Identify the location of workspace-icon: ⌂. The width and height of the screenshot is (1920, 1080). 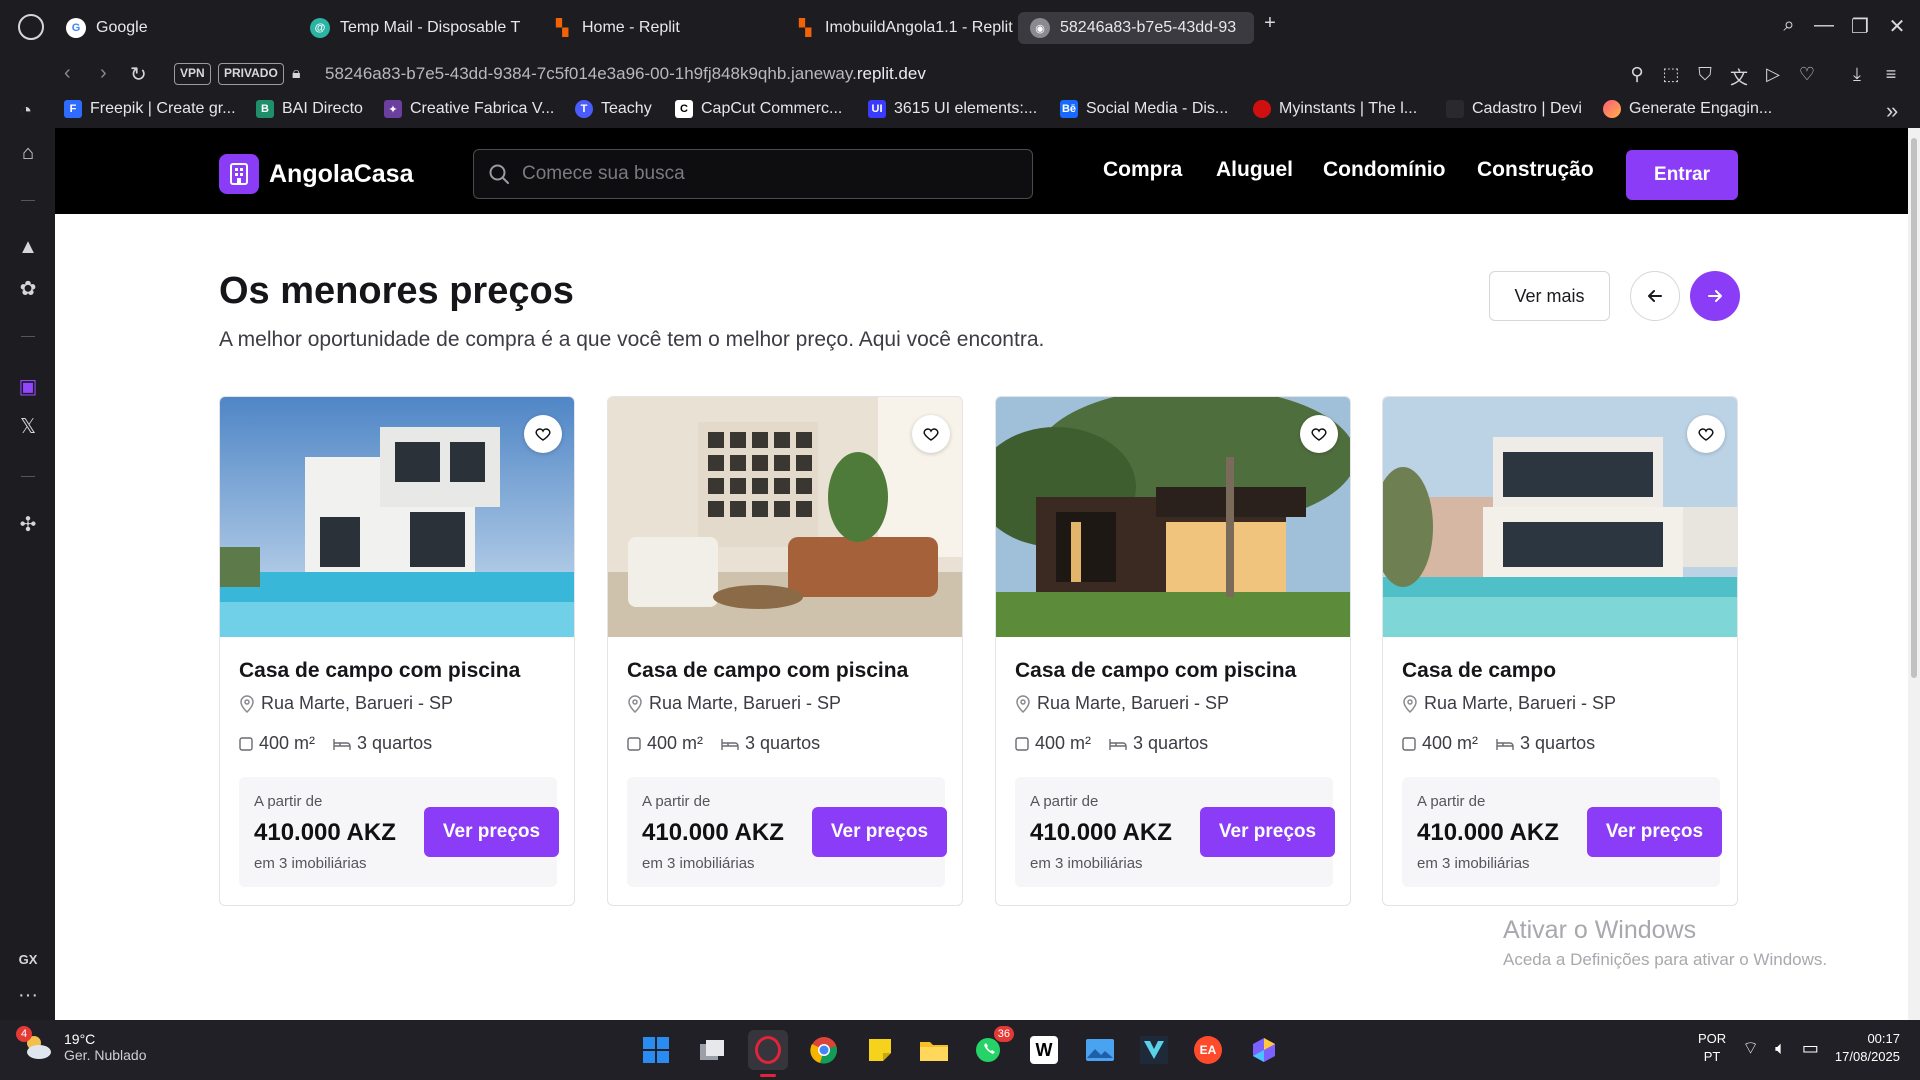
(28, 153).